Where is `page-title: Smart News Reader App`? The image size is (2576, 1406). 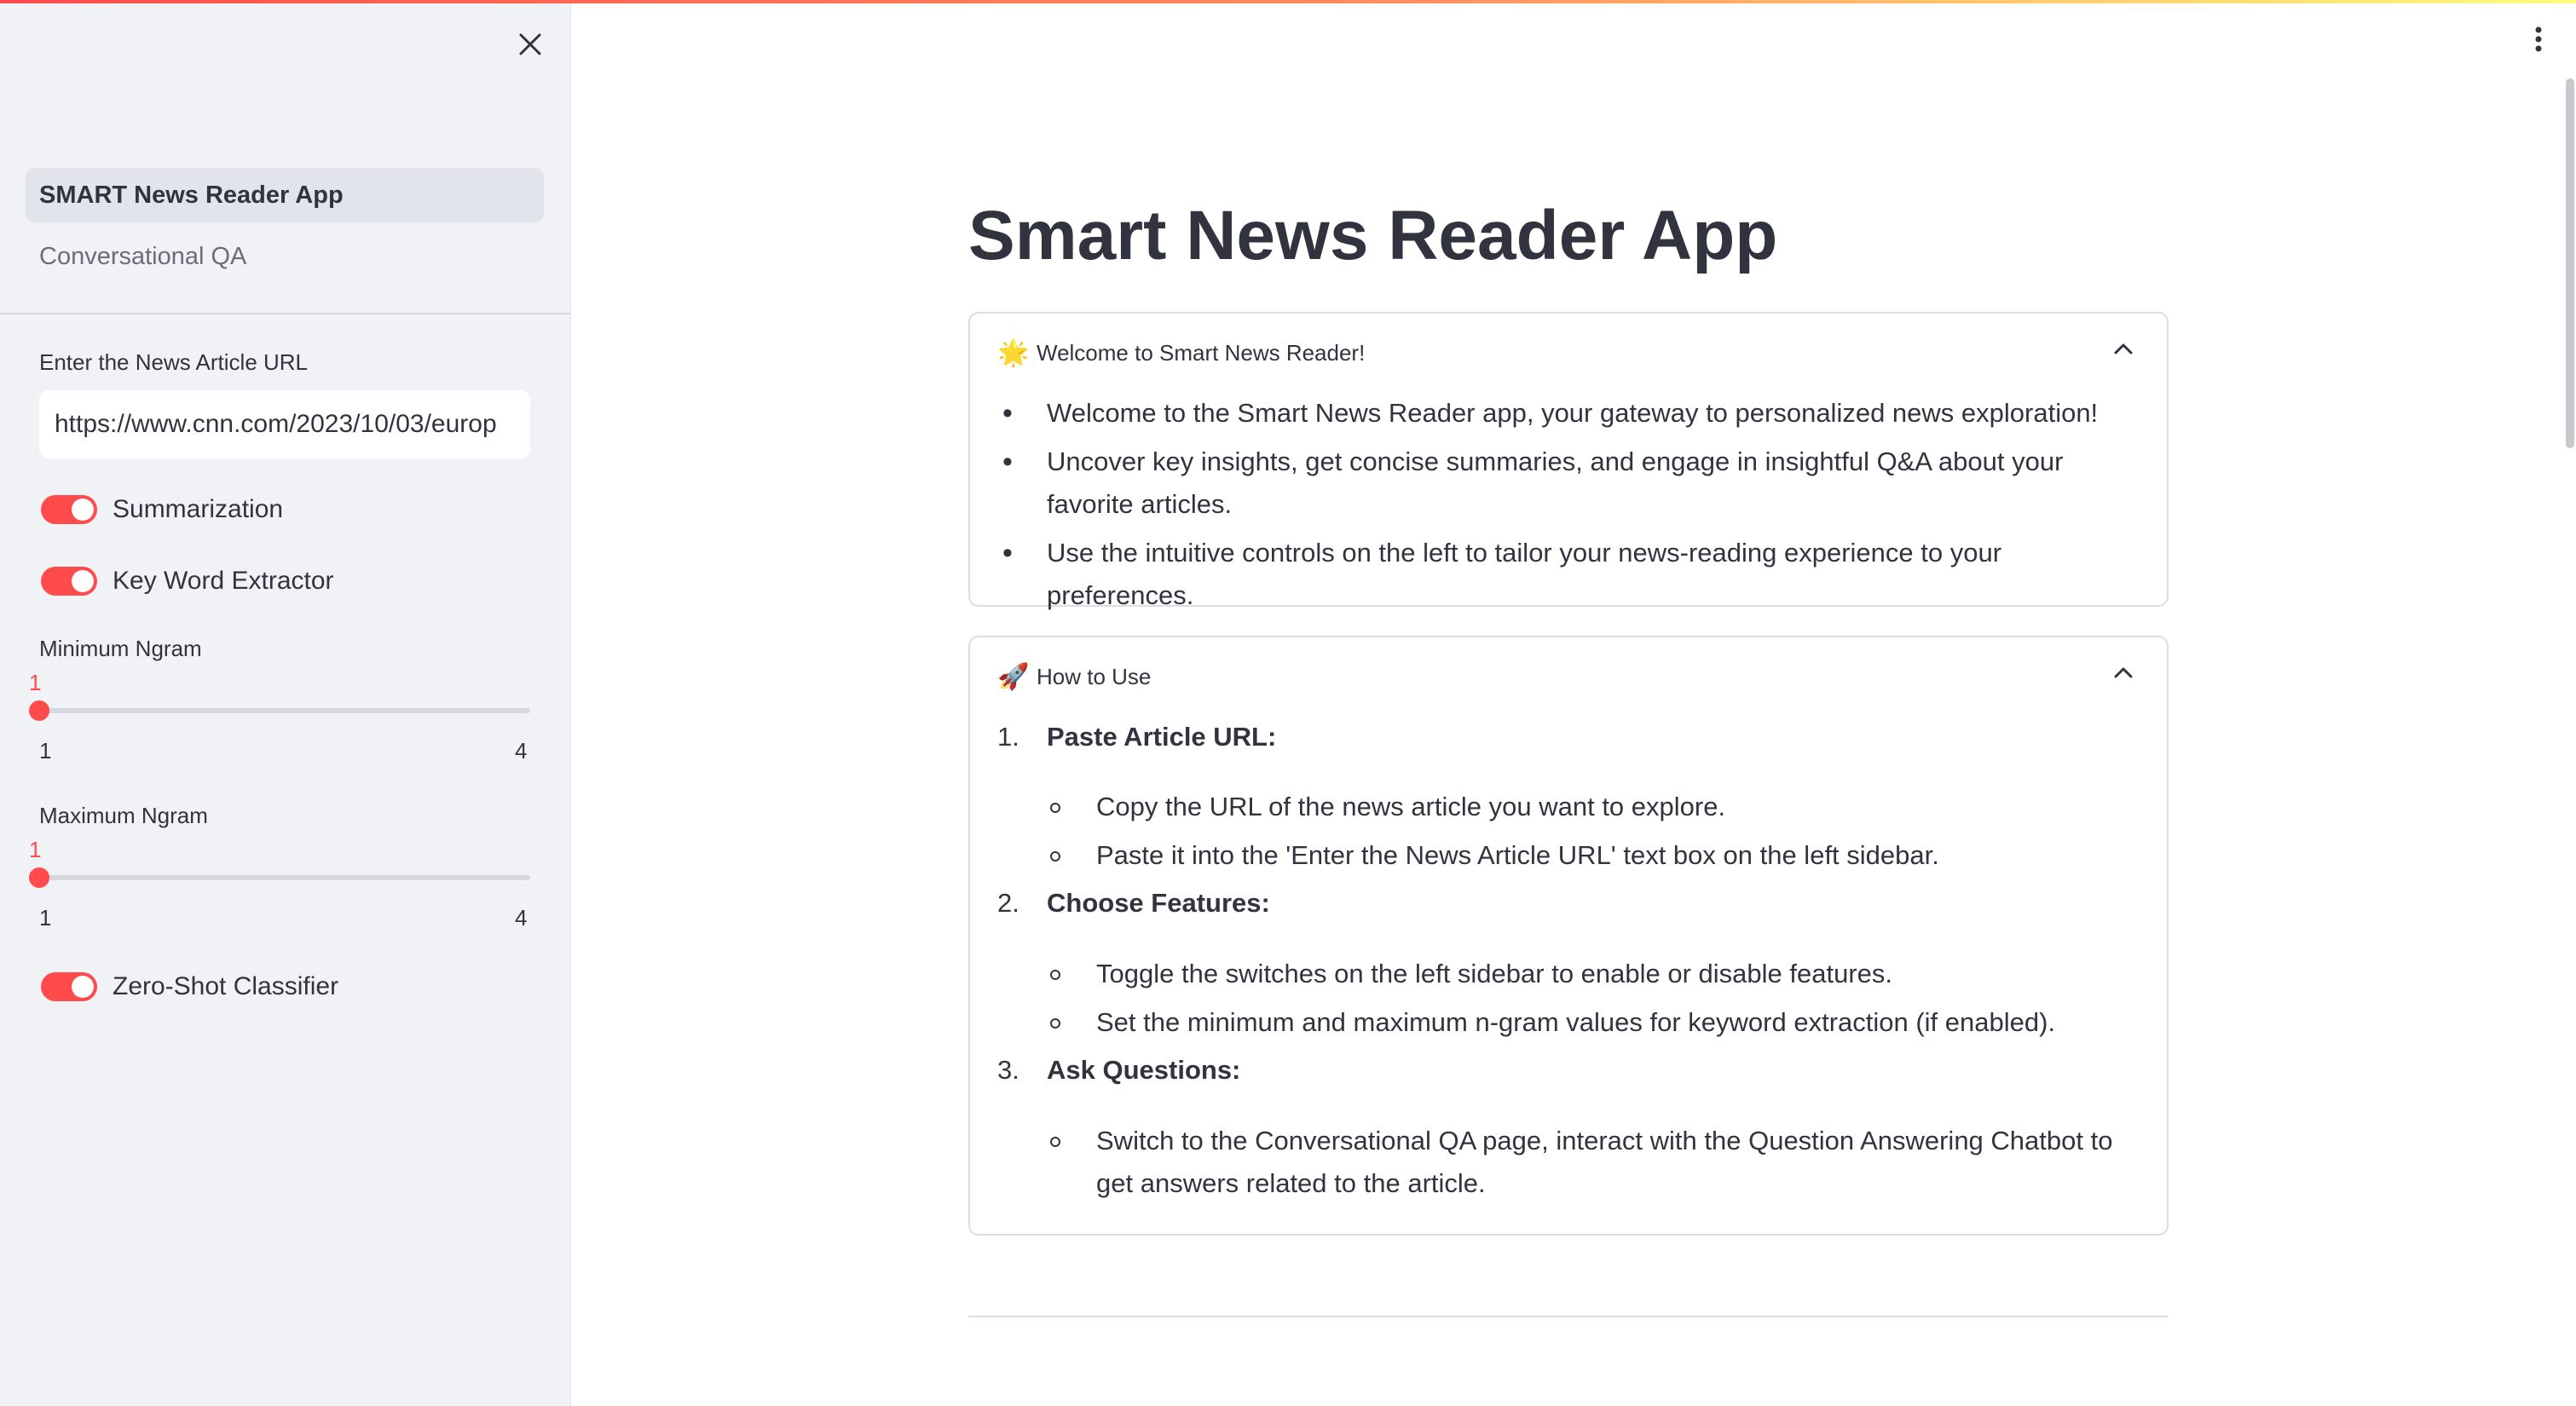
page-title: Smart News Reader App is located at coordinates (1373, 235).